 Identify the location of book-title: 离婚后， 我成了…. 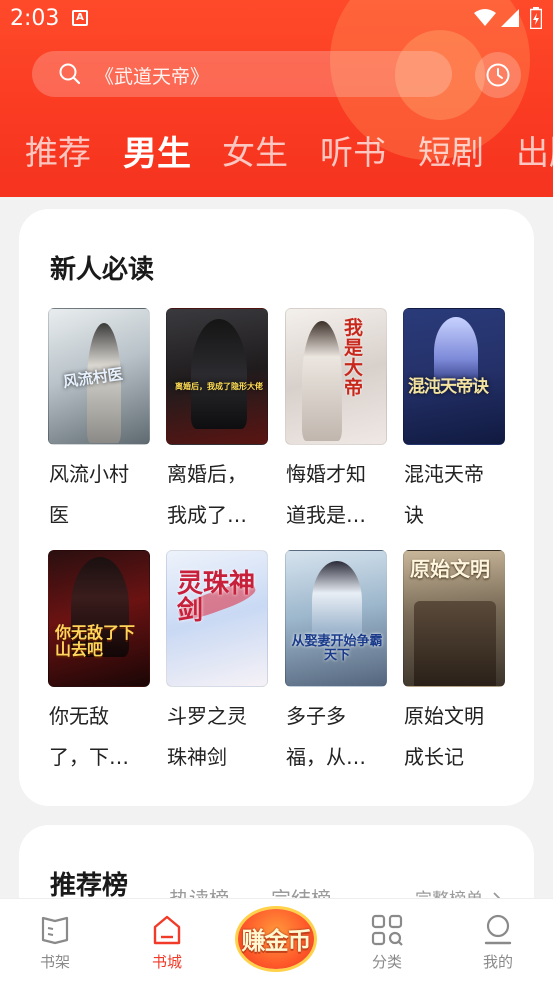
(207, 494).